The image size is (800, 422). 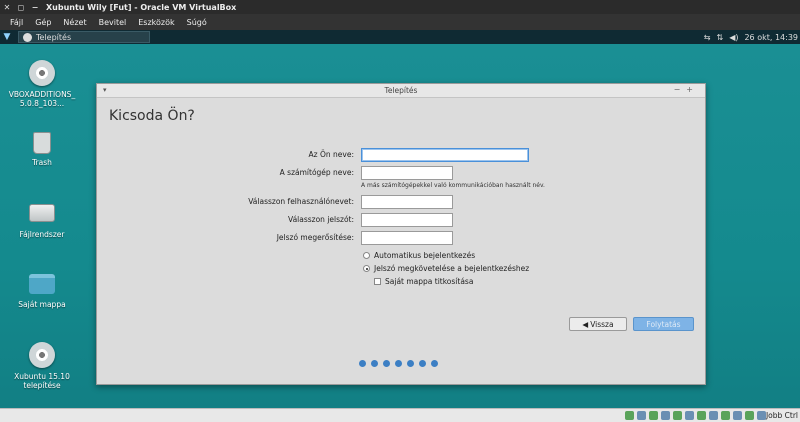 What do you see at coordinates (719, 37) in the screenshot?
I see `power-icon: ⇅` at bounding box center [719, 37].